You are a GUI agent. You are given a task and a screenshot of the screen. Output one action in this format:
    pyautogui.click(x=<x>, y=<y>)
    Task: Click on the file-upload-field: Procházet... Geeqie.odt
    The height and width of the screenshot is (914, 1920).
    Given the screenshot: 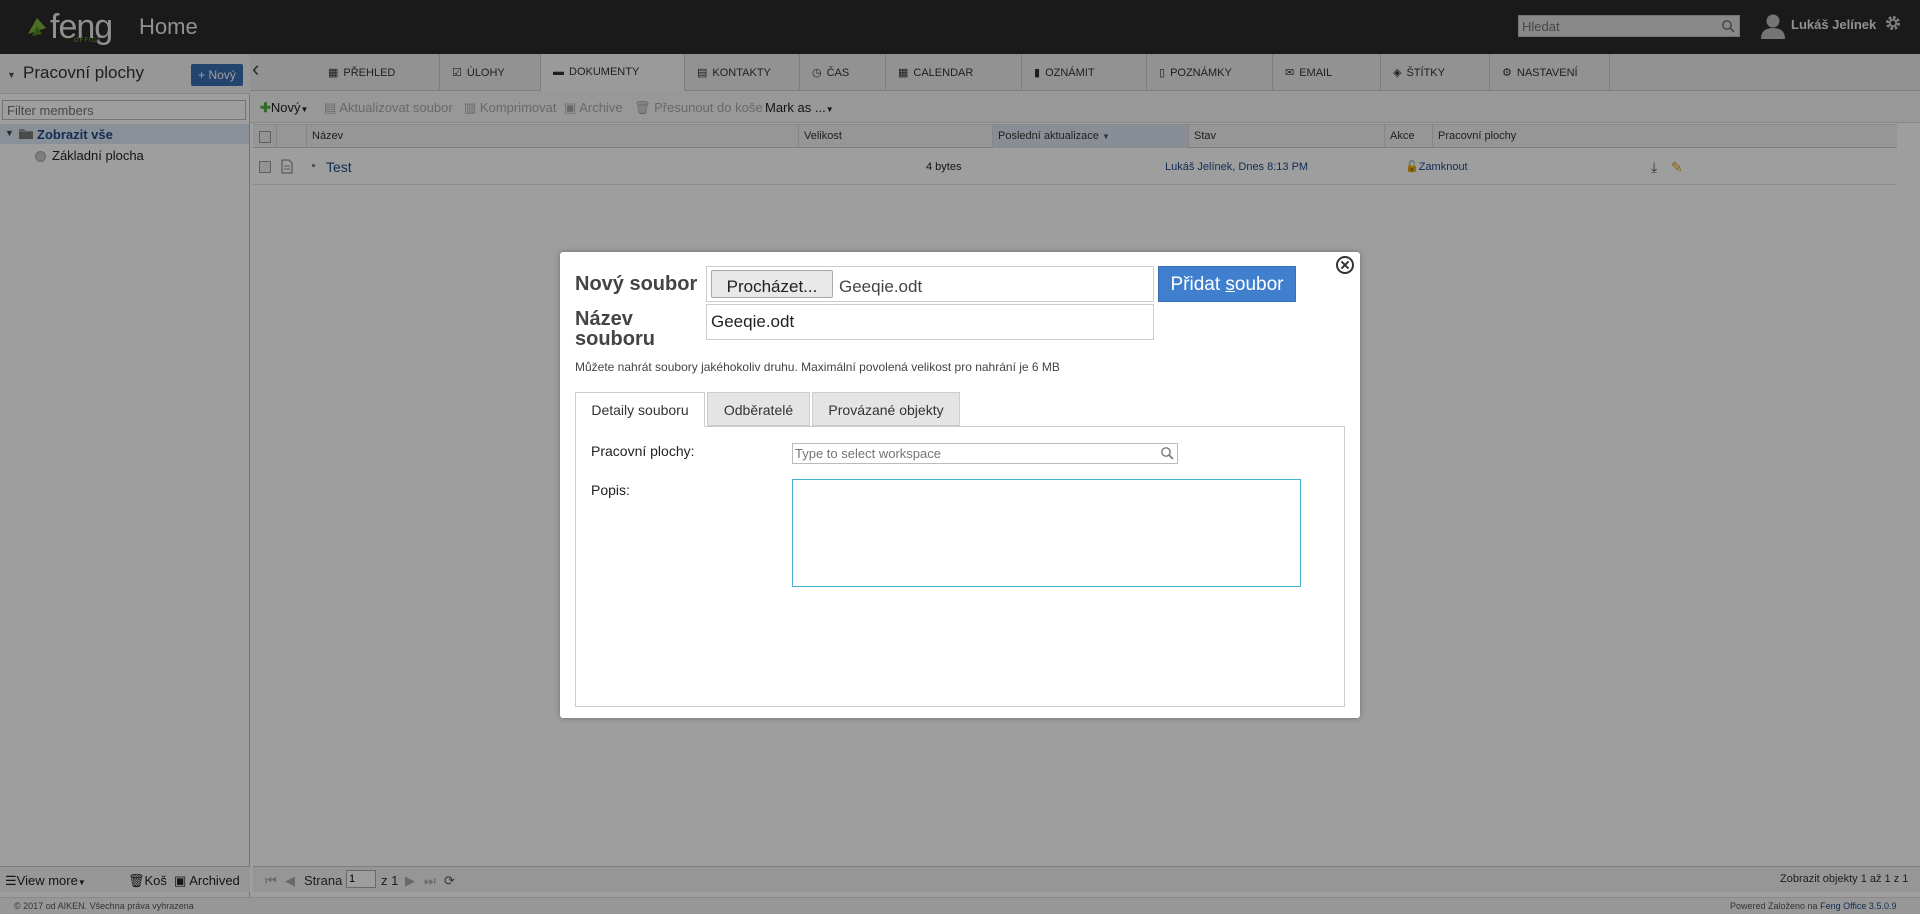 What is the action you would take?
    pyautogui.click(x=930, y=284)
    